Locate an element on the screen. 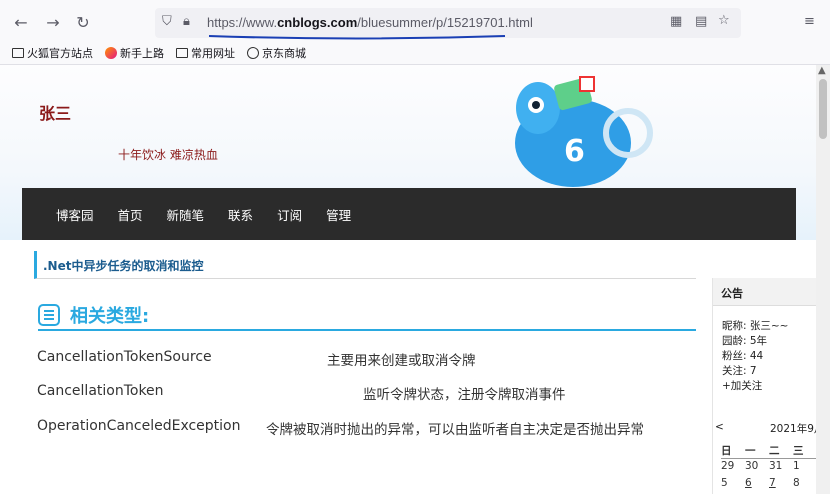 Image resolution: width=830 pixels, height=494 pixels. url-prefix: https://www. is located at coordinates (242, 22).